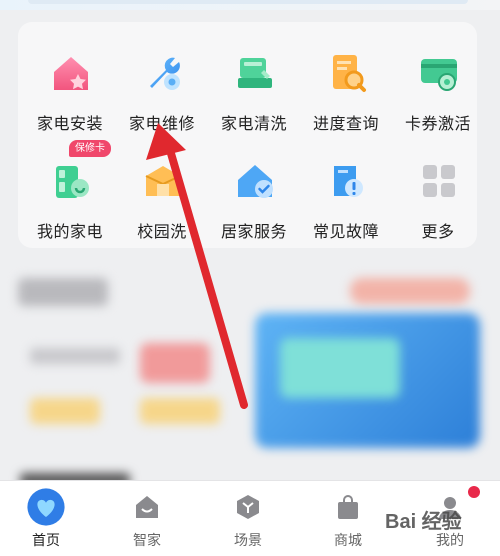 Image resolution: width=500 pixels, height=556 pixels. I want to click on service-label: 家电维修, so click(161, 124).